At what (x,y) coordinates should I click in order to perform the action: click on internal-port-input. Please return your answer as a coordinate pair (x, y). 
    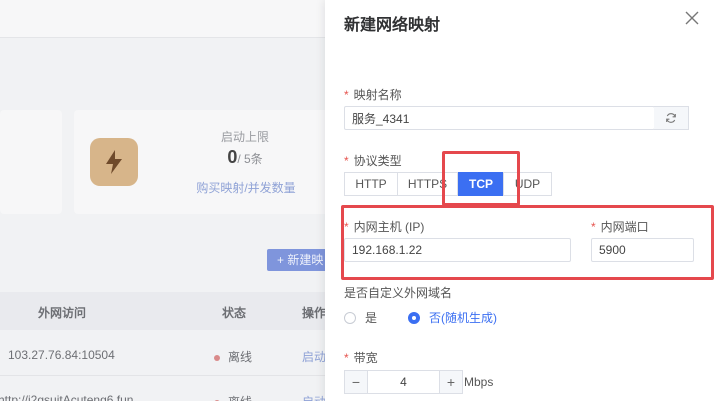
    Looking at the image, I should click on (642, 250).